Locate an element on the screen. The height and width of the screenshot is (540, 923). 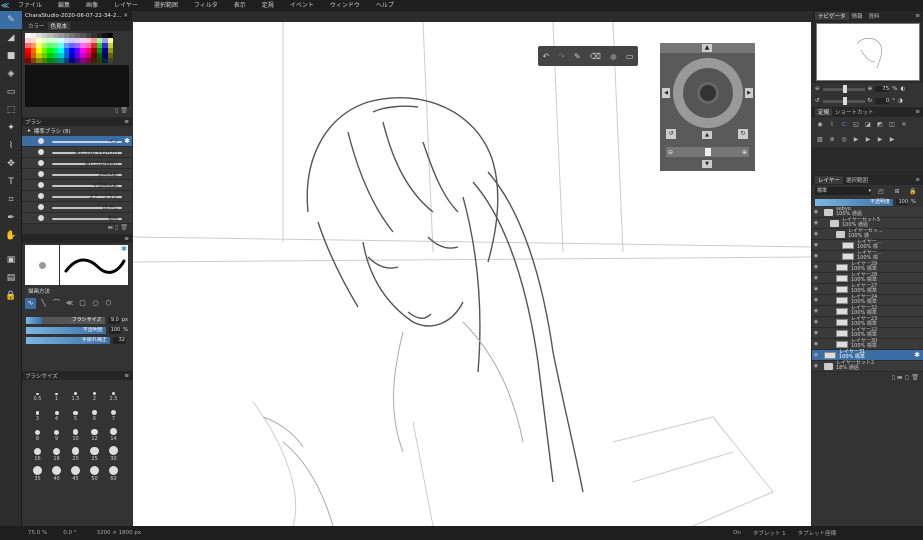
crop-tool-icon: ⌗ is located at coordinates (11, 200).